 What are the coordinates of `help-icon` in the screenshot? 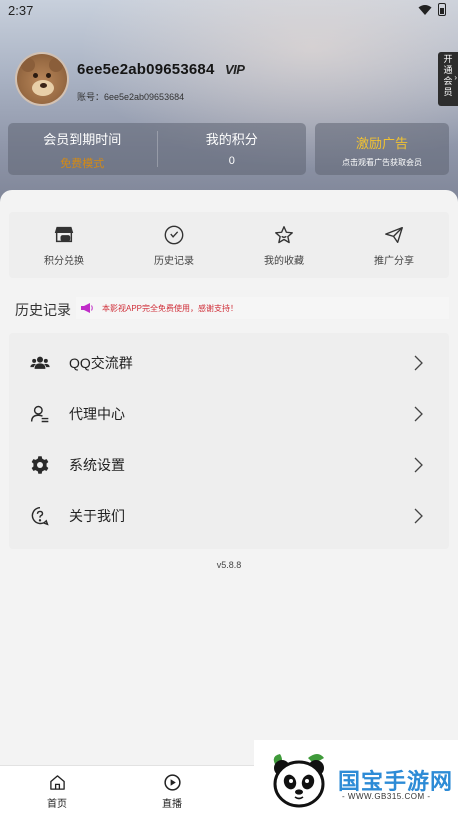 It's located at (40, 516).